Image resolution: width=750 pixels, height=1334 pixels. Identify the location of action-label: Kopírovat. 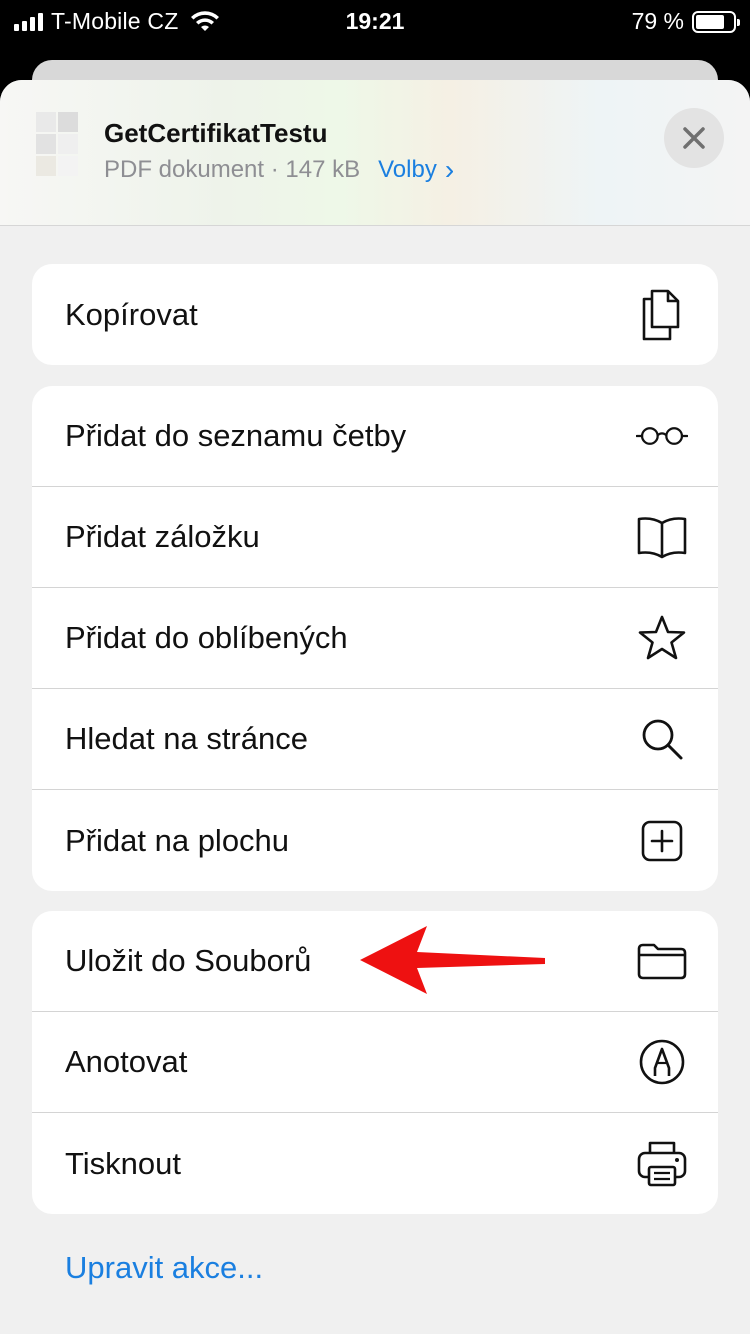
(131, 314).